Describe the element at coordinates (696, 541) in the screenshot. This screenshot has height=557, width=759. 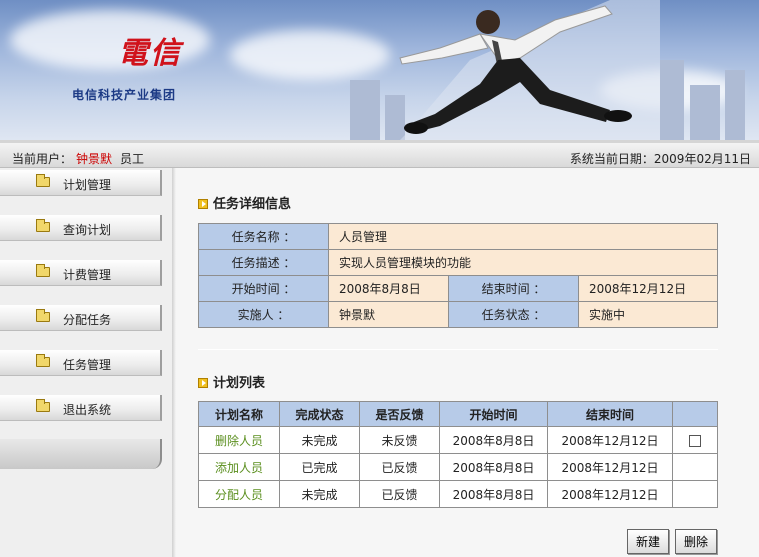
I see `delete-button: 删除` at that location.